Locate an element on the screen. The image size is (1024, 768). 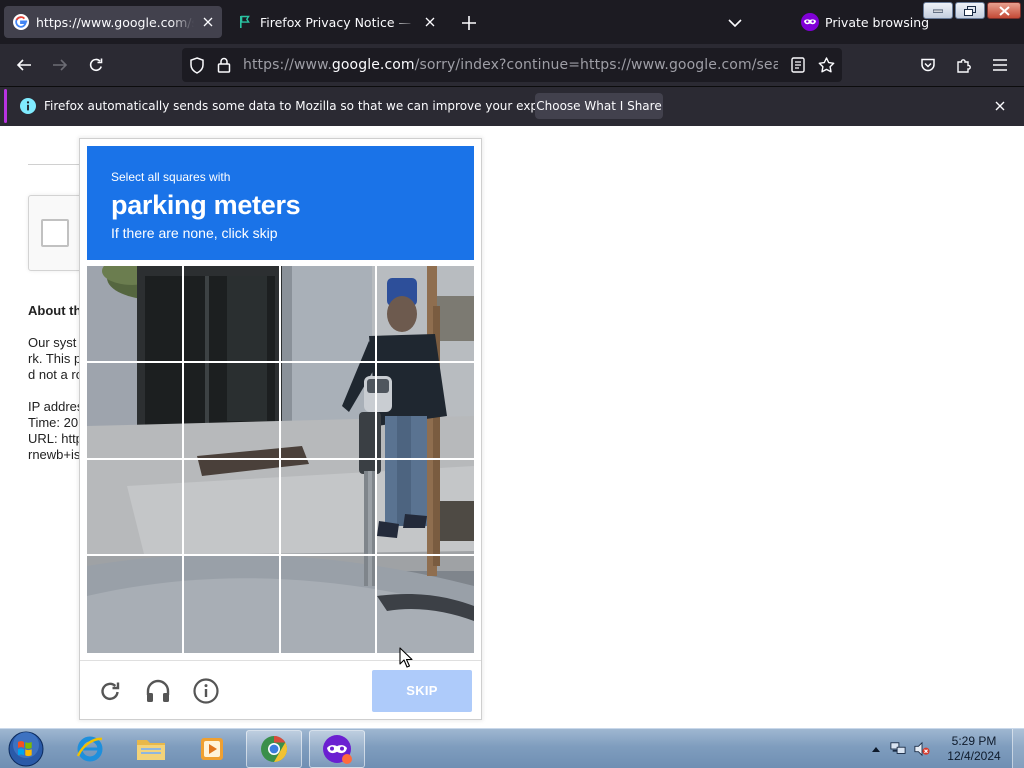
close-window-button is located at coordinates (1004, 10).